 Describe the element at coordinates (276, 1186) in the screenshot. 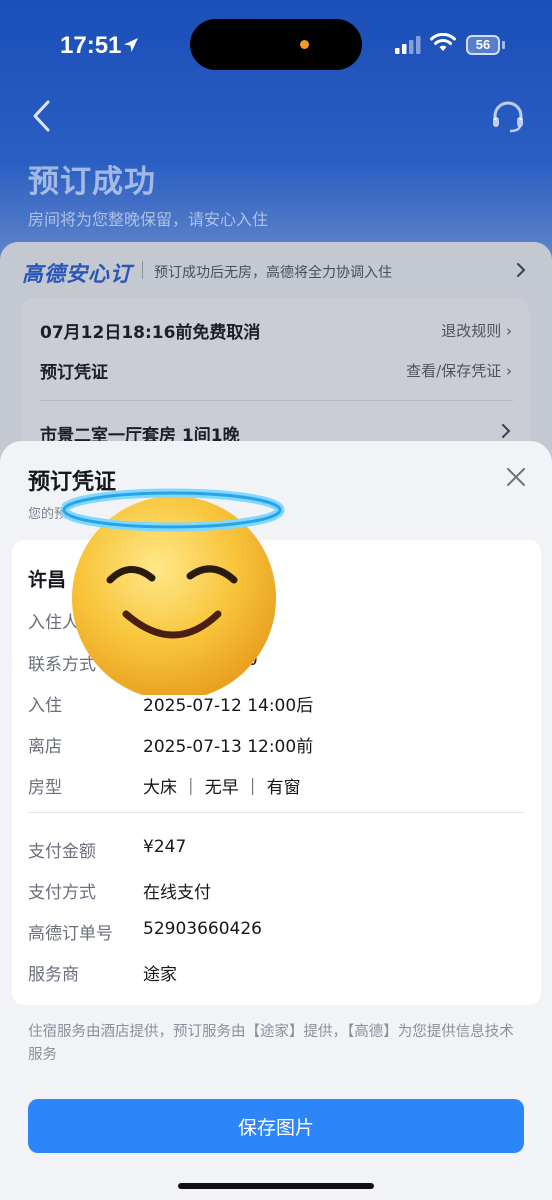

I see `home-indicator` at that location.